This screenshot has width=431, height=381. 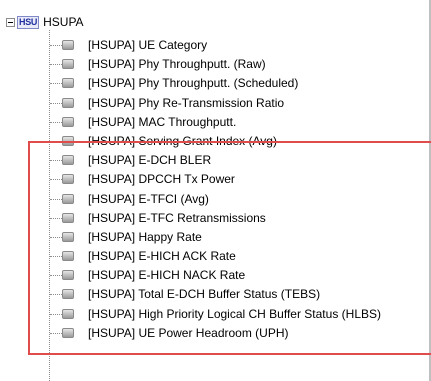 I want to click on tree-item-phy-throughput-raw: [HSUPA] Phy Throughputt. (Raw), so click(x=215, y=64).